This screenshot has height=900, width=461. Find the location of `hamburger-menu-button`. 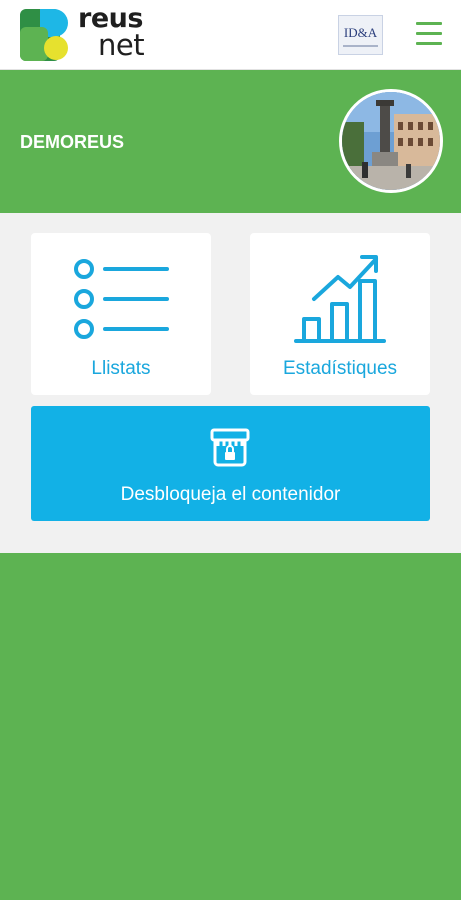

hamburger-menu-button is located at coordinates (429, 34).